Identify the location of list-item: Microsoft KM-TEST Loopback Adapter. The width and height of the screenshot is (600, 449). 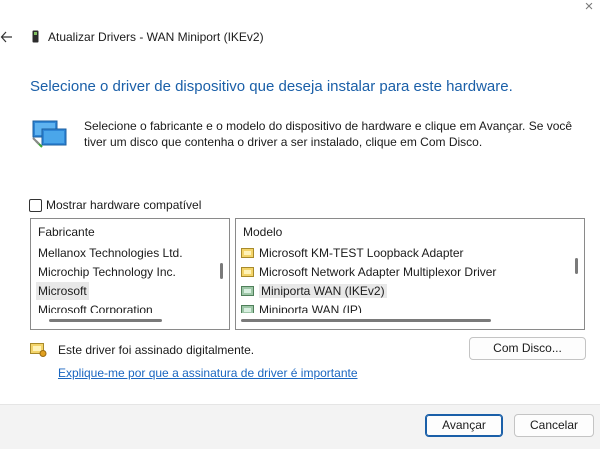
(352, 253).